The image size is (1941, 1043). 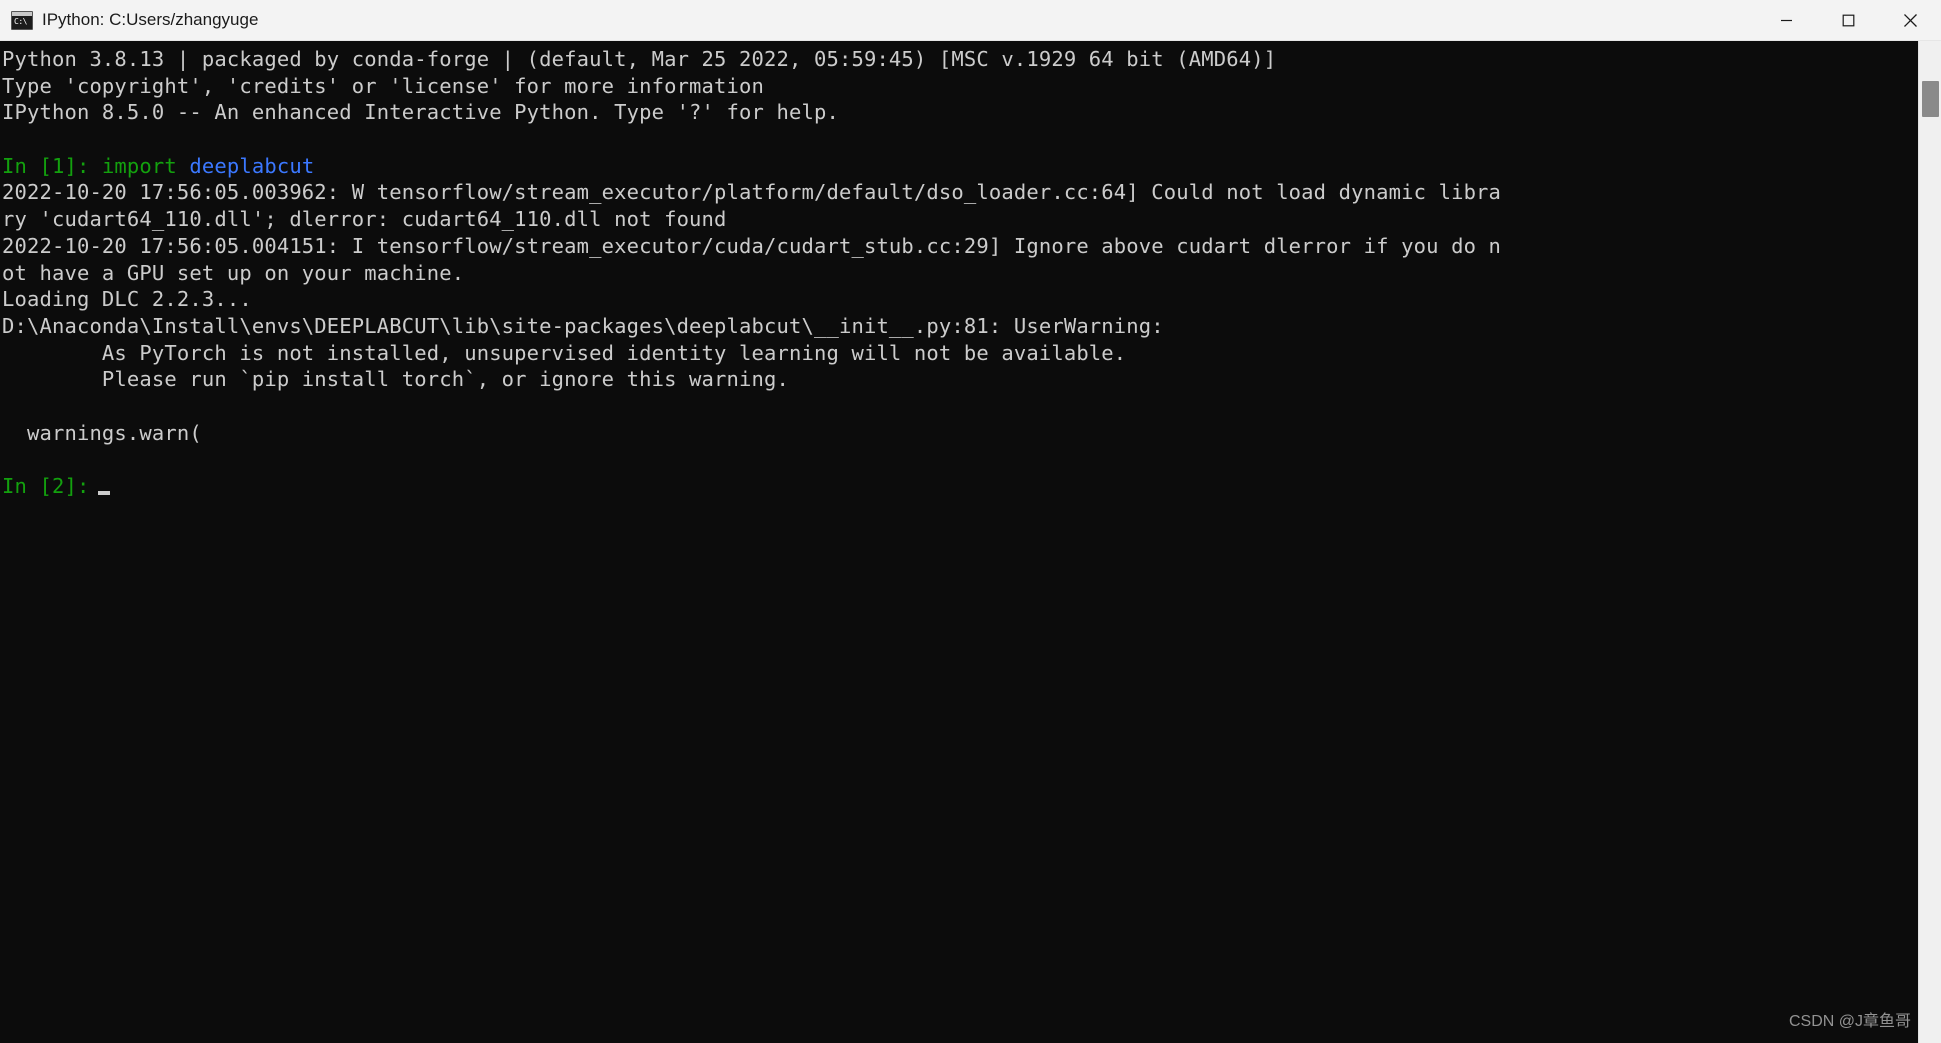 I want to click on minimize-button, so click(x=1786, y=20).